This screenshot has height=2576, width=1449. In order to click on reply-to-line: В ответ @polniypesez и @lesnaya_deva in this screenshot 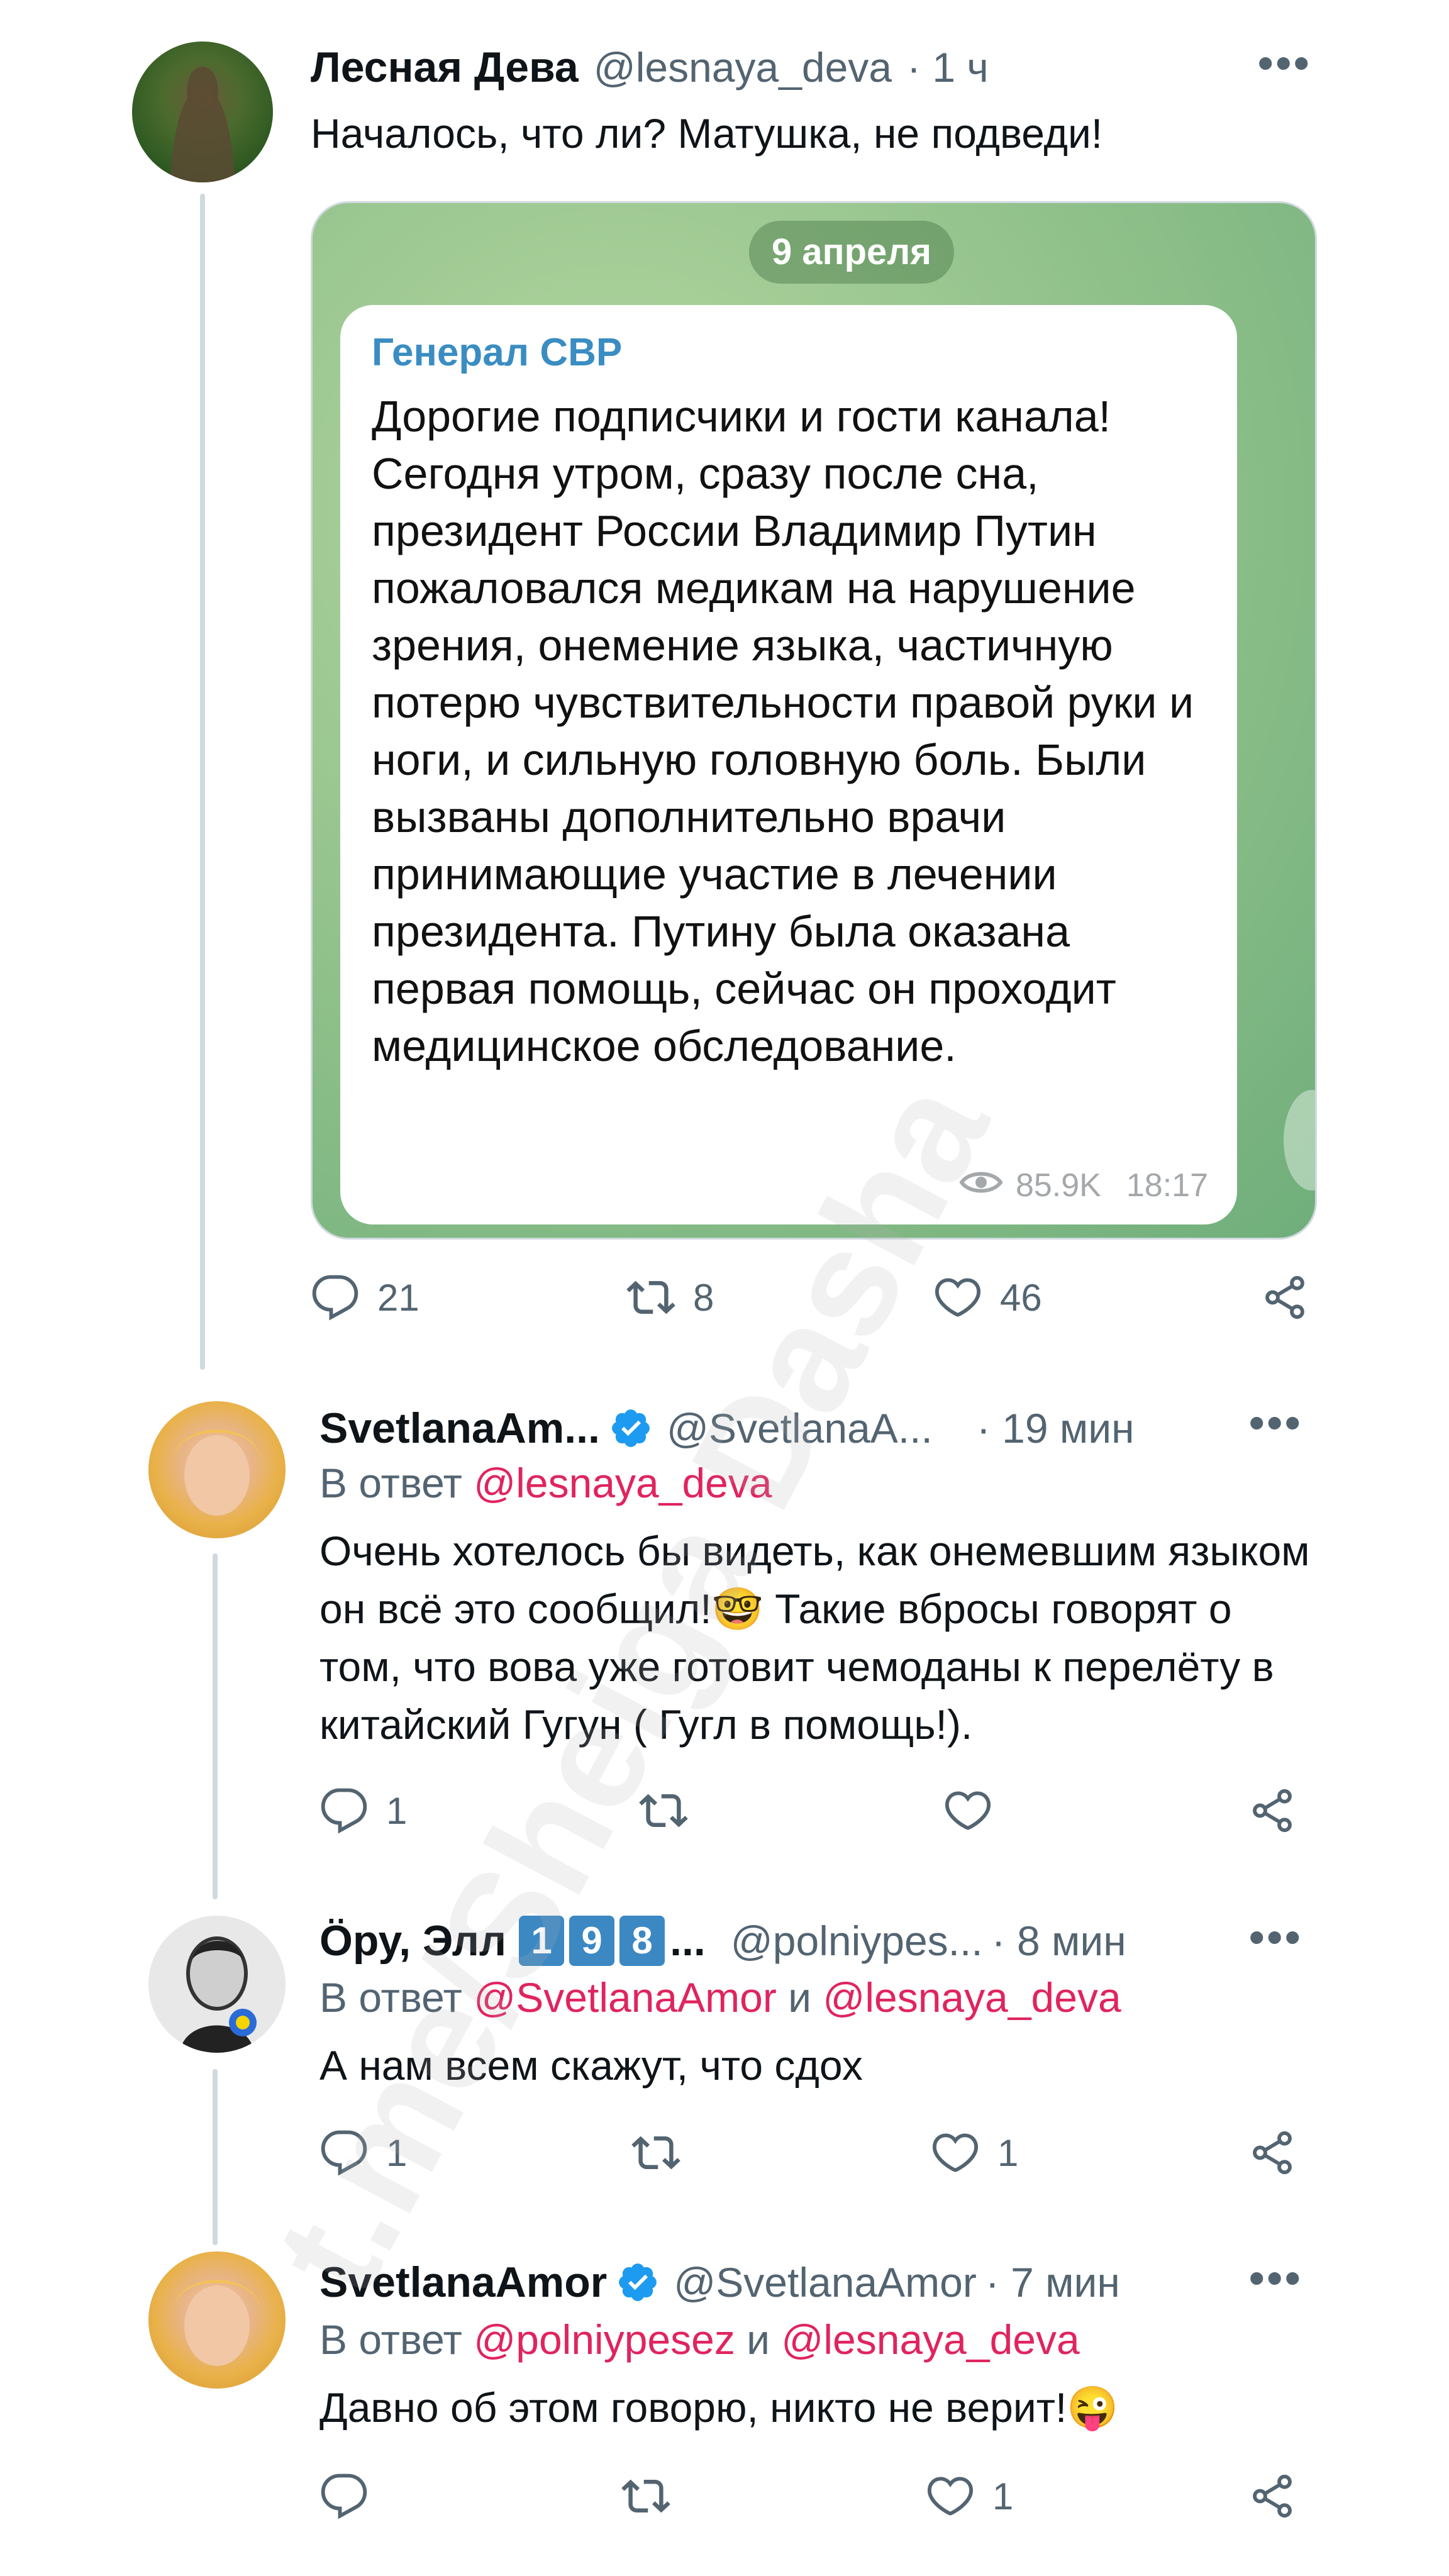, I will do `click(699, 2339)`.